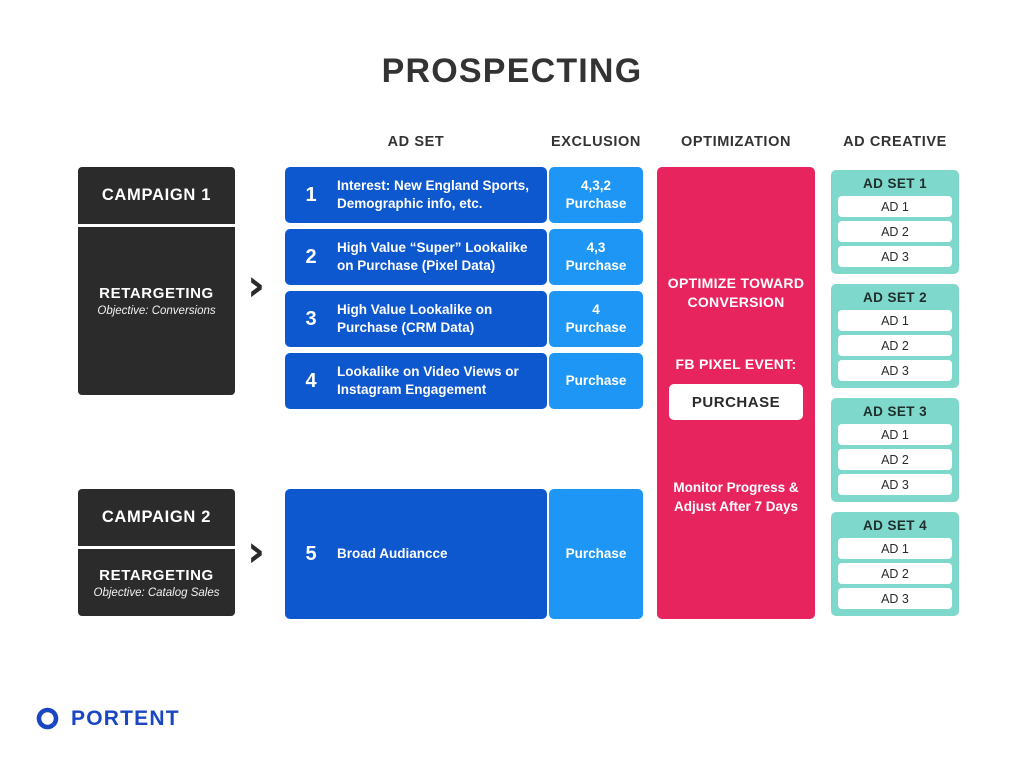  I want to click on campaign-1-details: RETARGETING Objective: Conversions, so click(156, 311).